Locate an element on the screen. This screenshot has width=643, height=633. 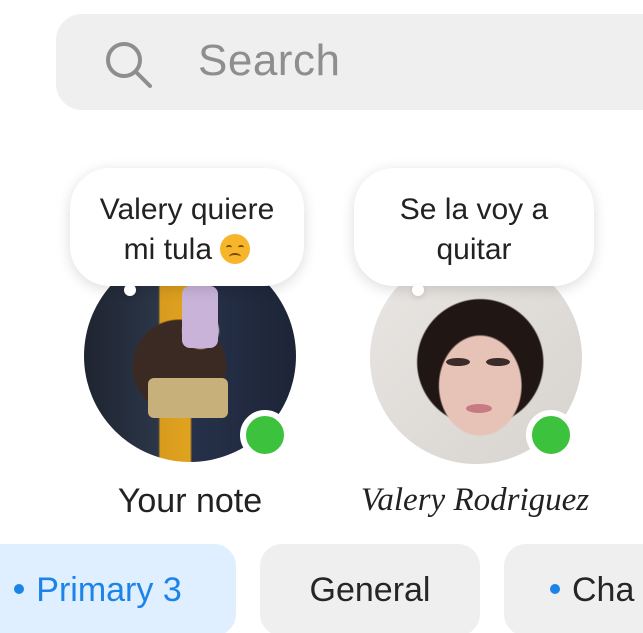
note-text: Se la voy a quitar is located at coordinates (474, 230).